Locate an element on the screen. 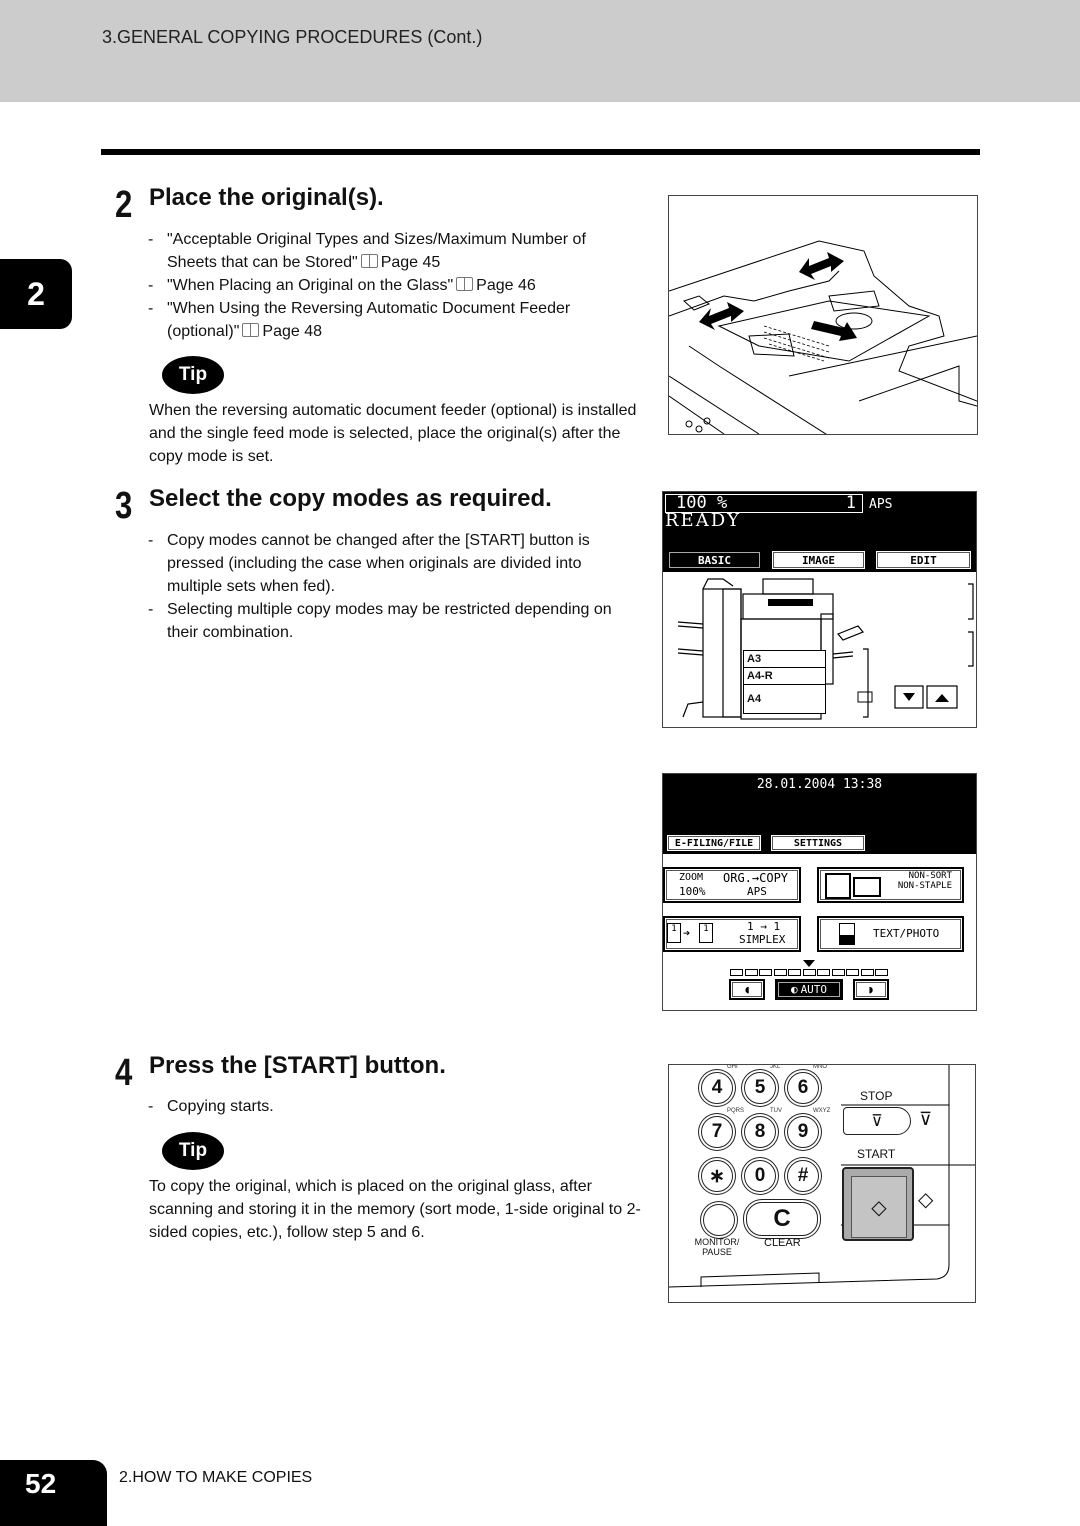 The width and height of the screenshot is (1080, 1526). page-reference-link: Page 46 is located at coordinates (506, 285).